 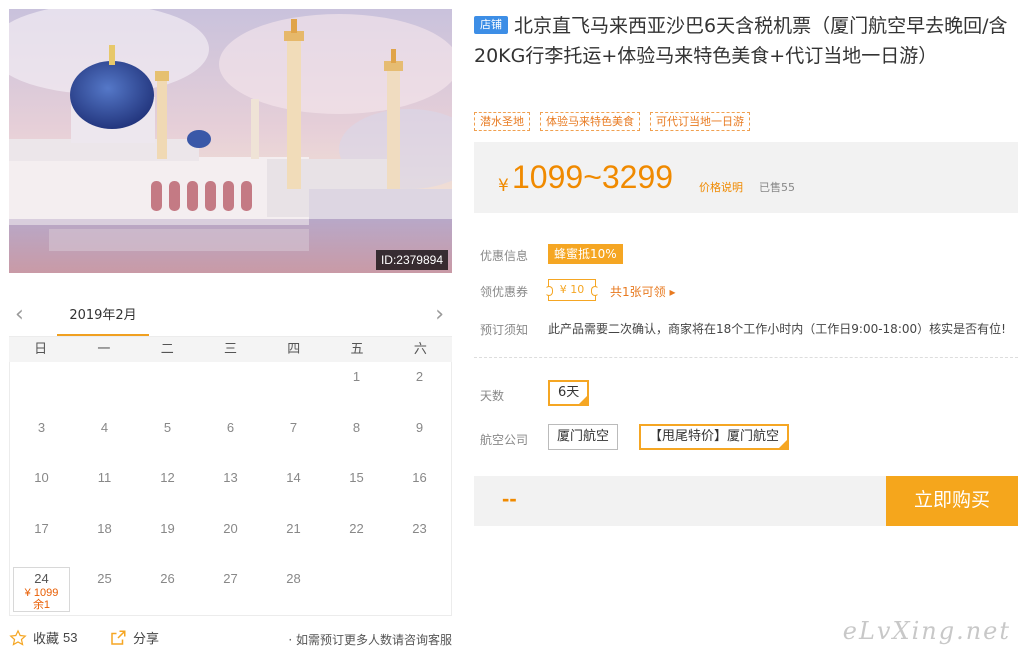 What do you see at coordinates (370, 640) in the screenshot?
I see `consult-note: · 如需预订更多人数请咨询客服` at bounding box center [370, 640].